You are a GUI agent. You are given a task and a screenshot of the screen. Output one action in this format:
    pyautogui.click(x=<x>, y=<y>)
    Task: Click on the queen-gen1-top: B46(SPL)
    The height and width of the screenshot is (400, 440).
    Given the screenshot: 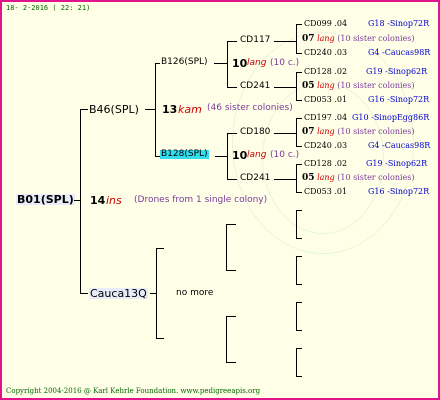 What is the action you would take?
    pyautogui.click(x=114, y=109)
    